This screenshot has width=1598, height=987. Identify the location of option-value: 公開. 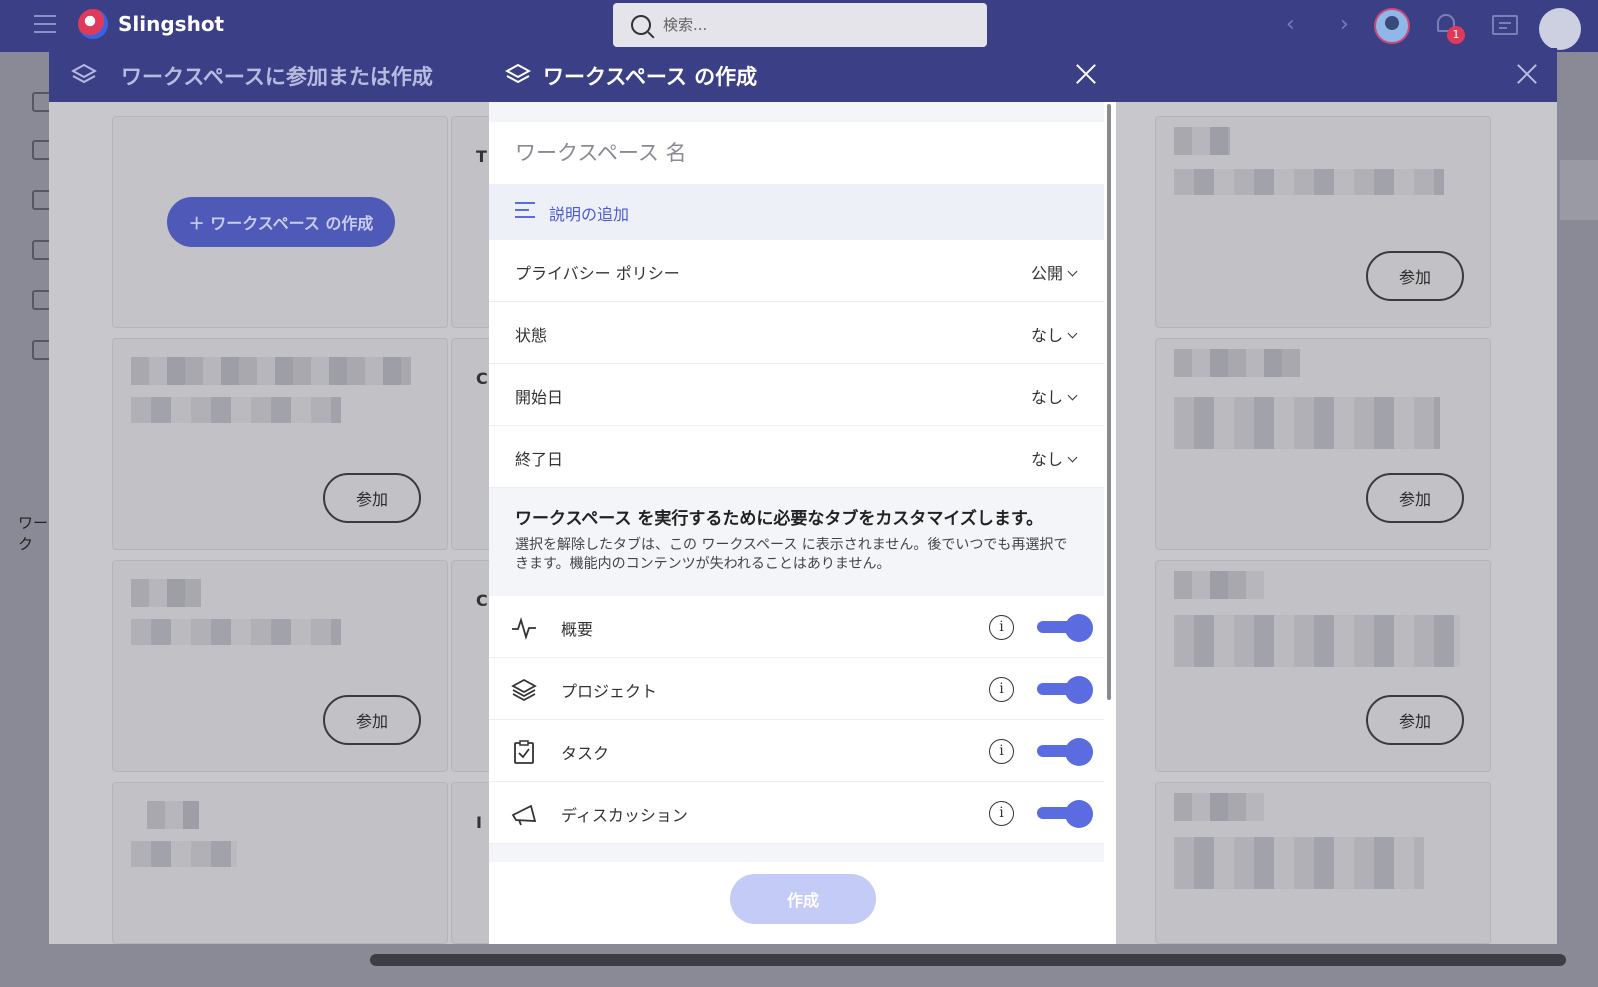
(1046, 273).